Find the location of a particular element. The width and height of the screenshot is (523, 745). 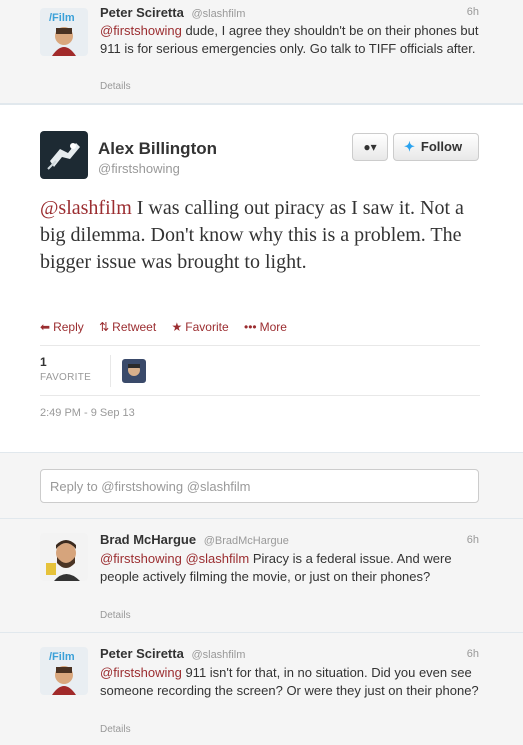

follow-button: ✦ Follow is located at coordinates (436, 147).